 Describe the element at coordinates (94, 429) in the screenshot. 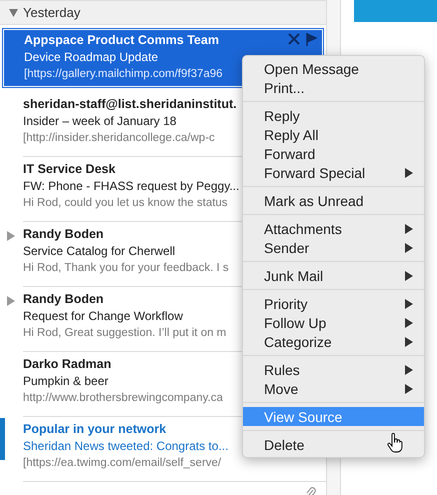

I see `message-sender: Popular in your network` at that location.